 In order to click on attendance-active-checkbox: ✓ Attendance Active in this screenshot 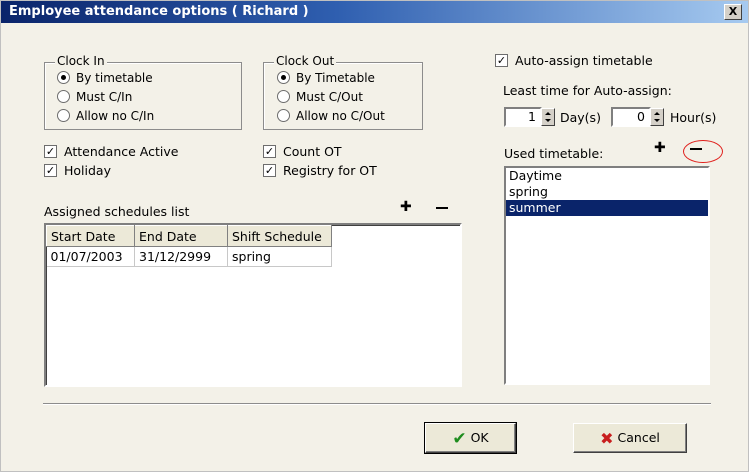, I will do `click(111, 152)`.